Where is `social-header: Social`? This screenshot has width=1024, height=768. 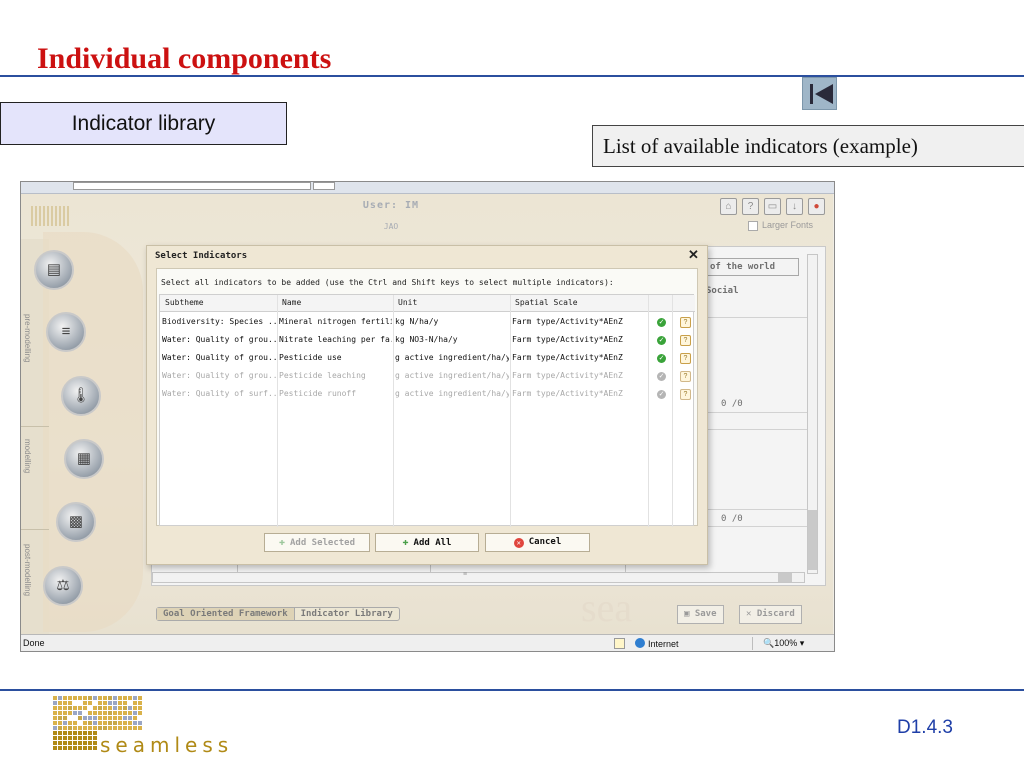
social-header: Social is located at coordinates (722, 291).